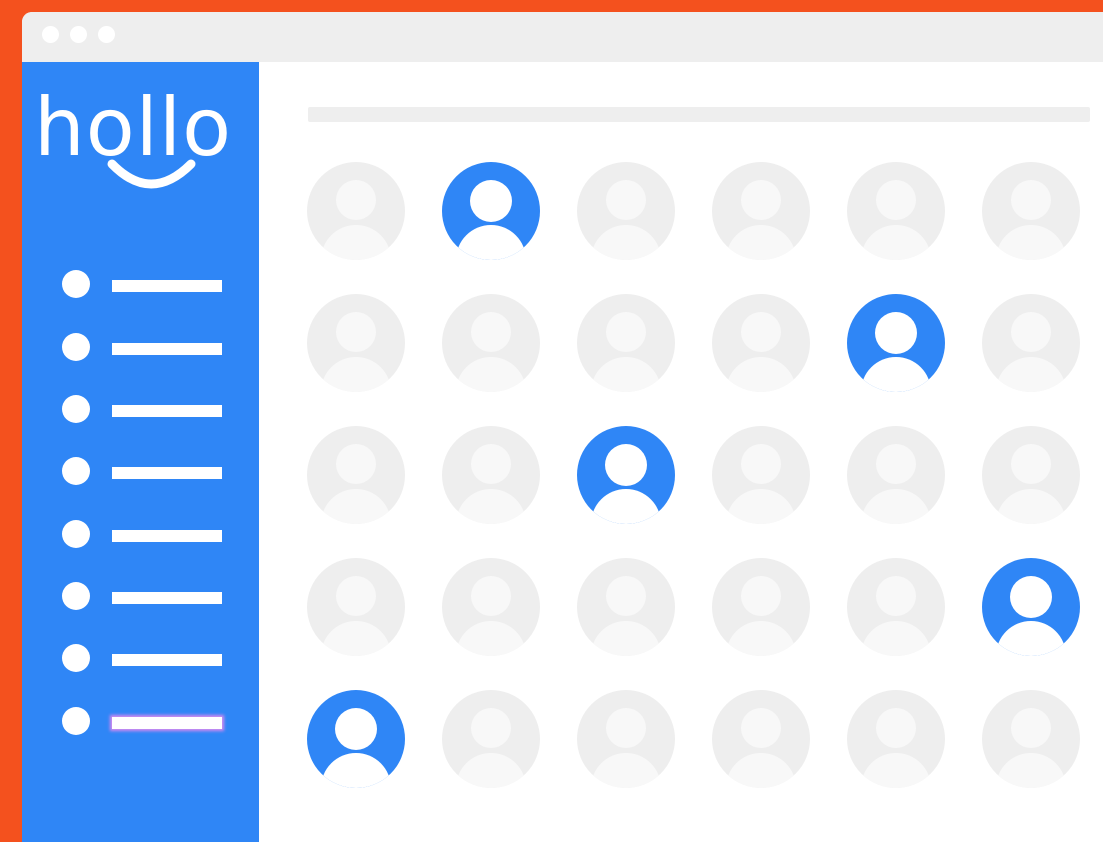  I want to click on smile-icon, so click(151, 174).